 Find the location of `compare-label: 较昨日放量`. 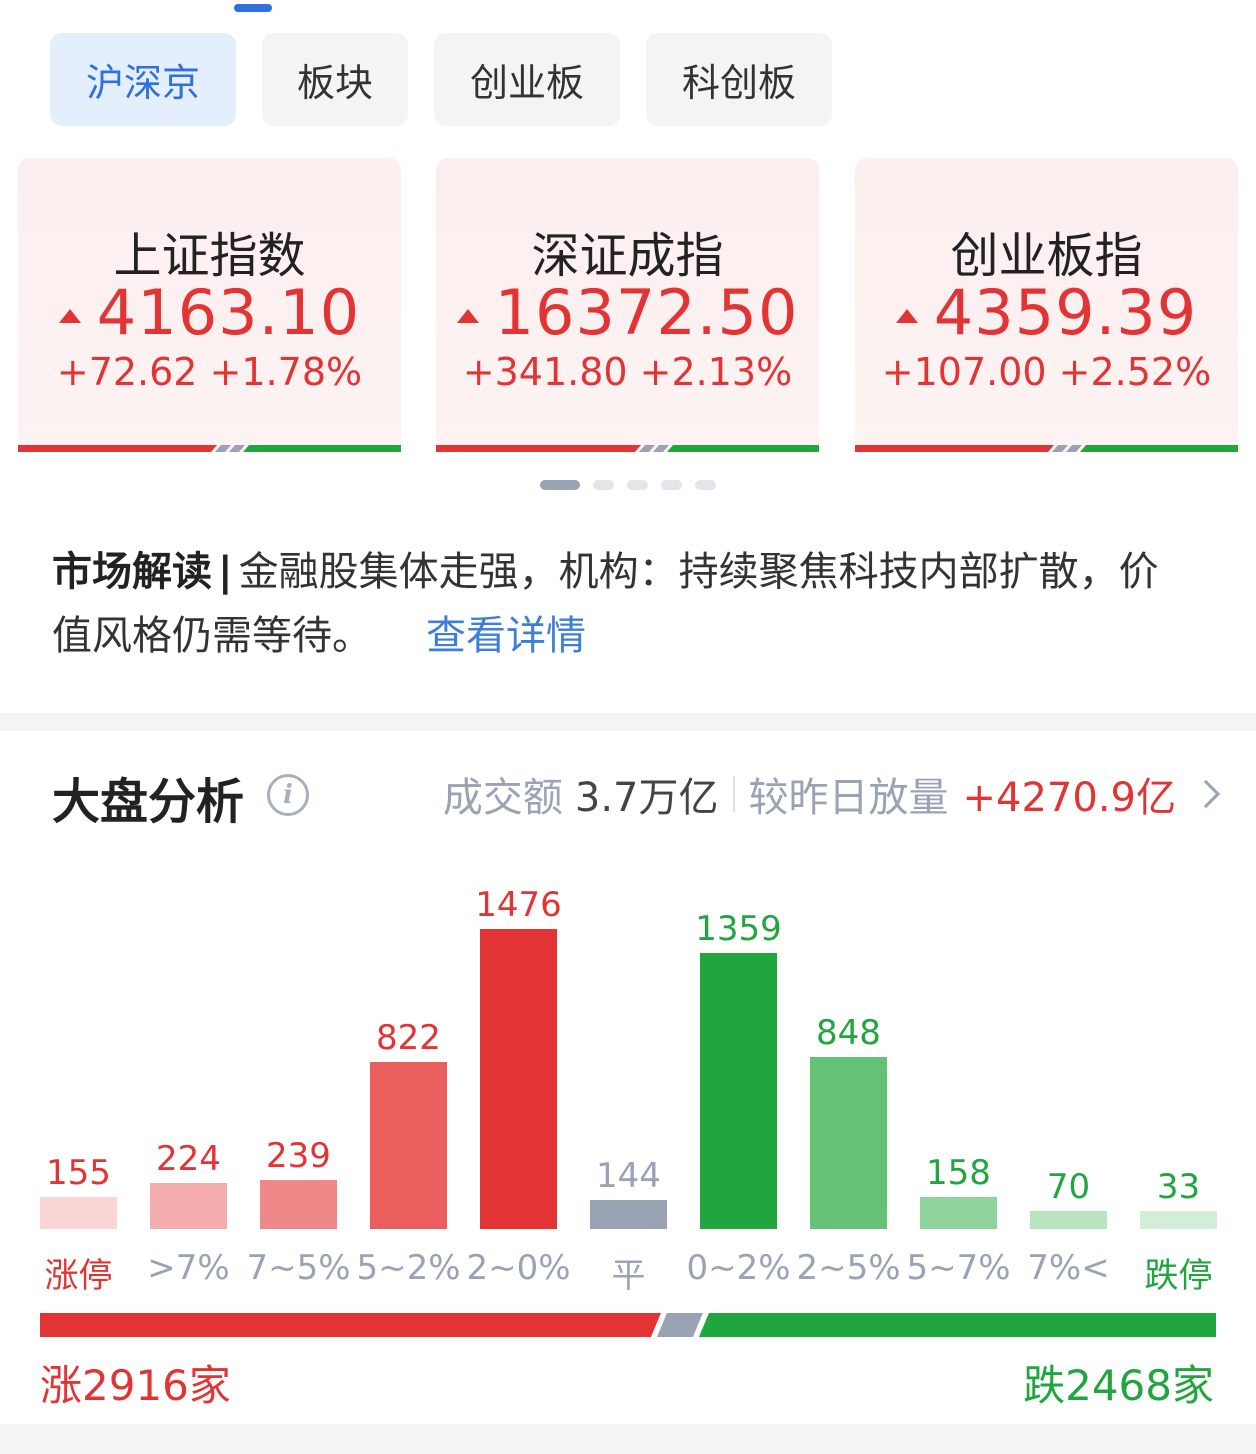

compare-label: 较昨日放量 is located at coordinates (848, 798).